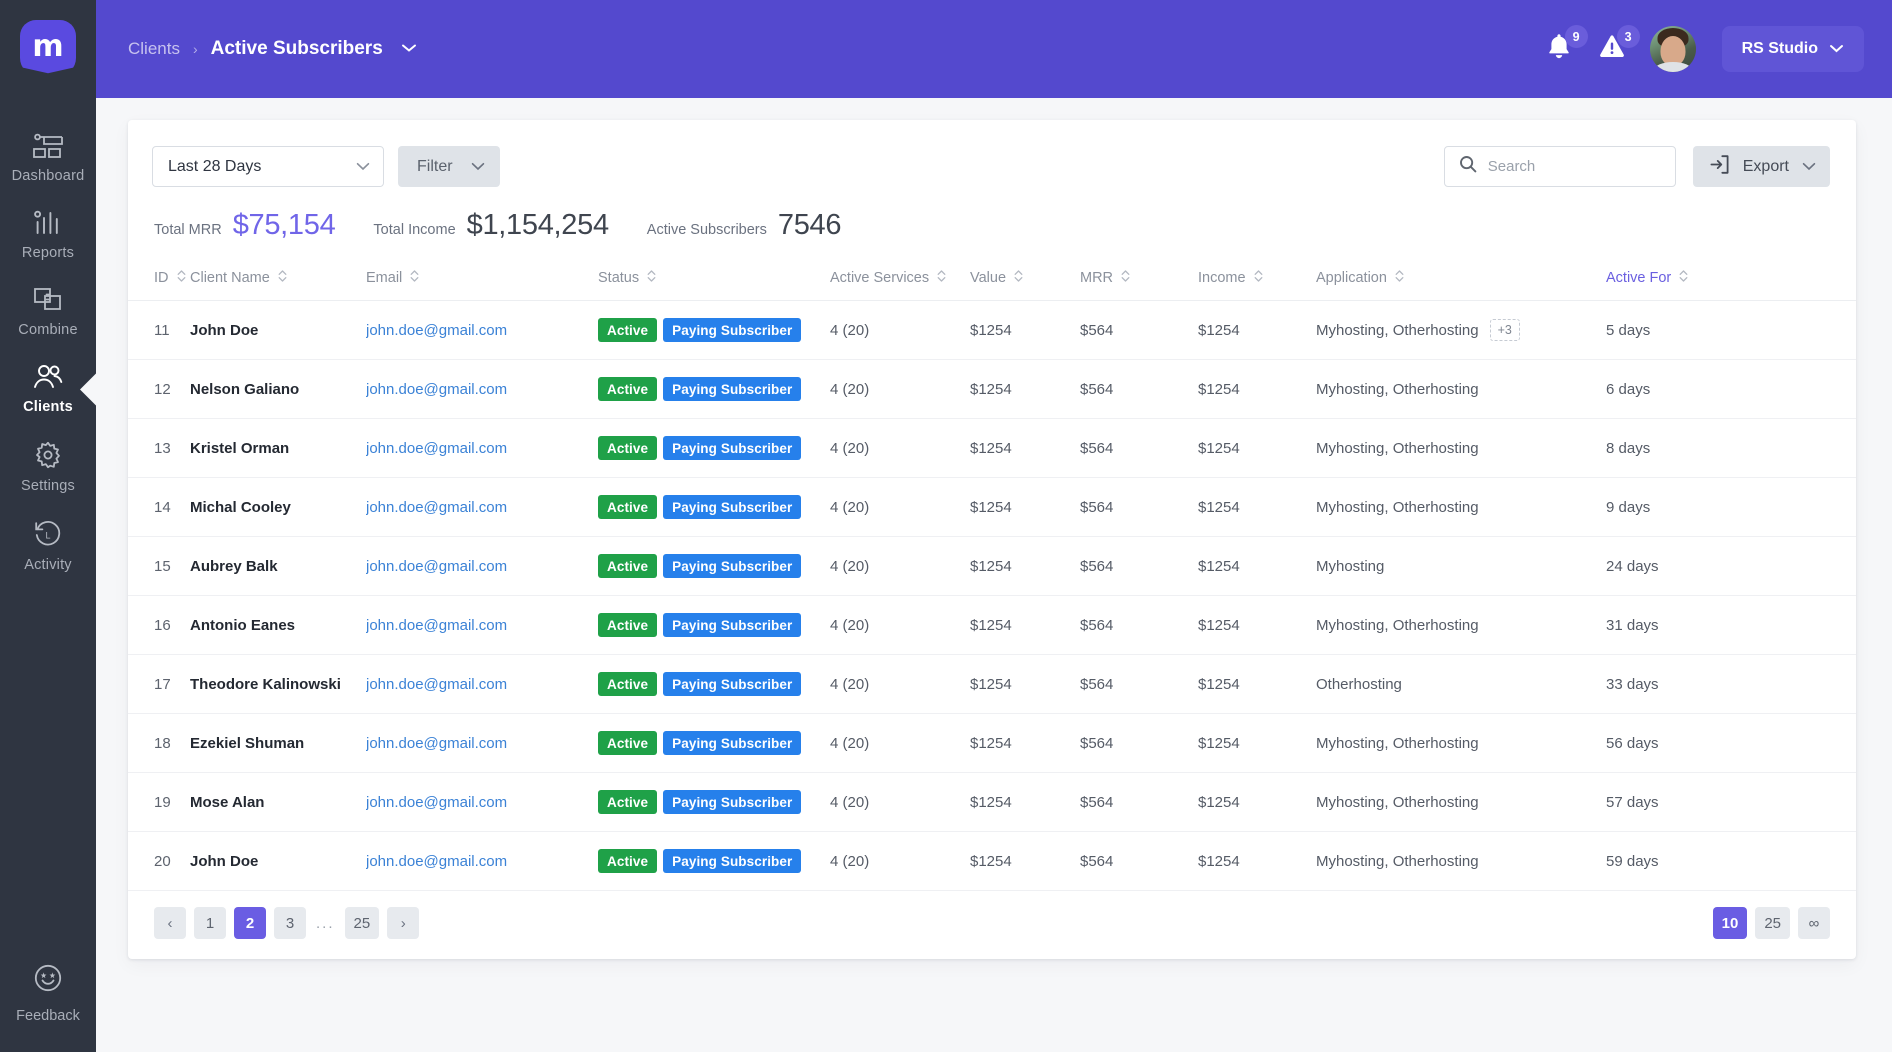 The width and height of the screenshot is (1892, 1052). Describe the element at coordinates (48, 48) in the screenshot. I see `app-logo: m` at that location.